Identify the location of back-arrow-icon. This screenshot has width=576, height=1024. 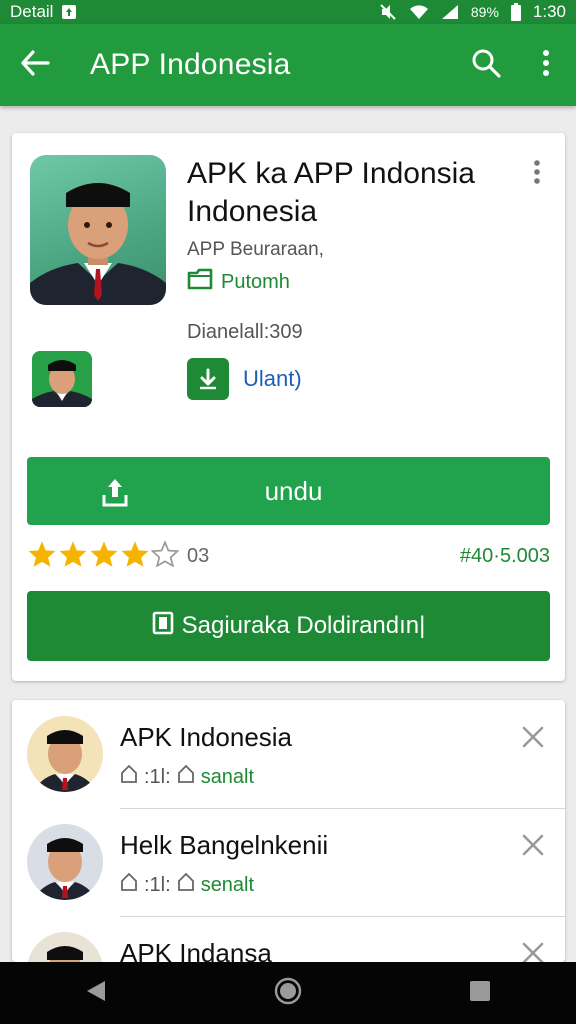
(35, 65).